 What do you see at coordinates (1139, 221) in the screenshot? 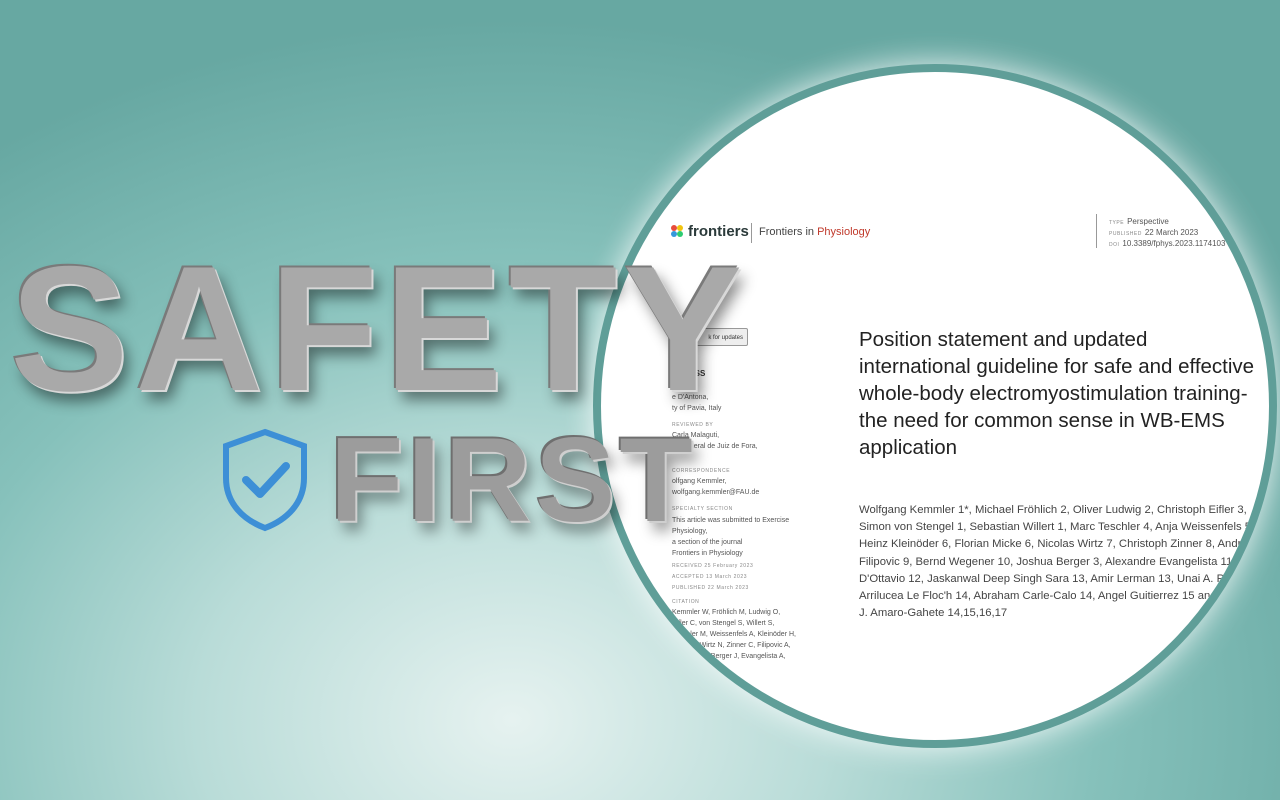
I see `article-type: TYPE Perspective` at bounding box center [1139, 221].